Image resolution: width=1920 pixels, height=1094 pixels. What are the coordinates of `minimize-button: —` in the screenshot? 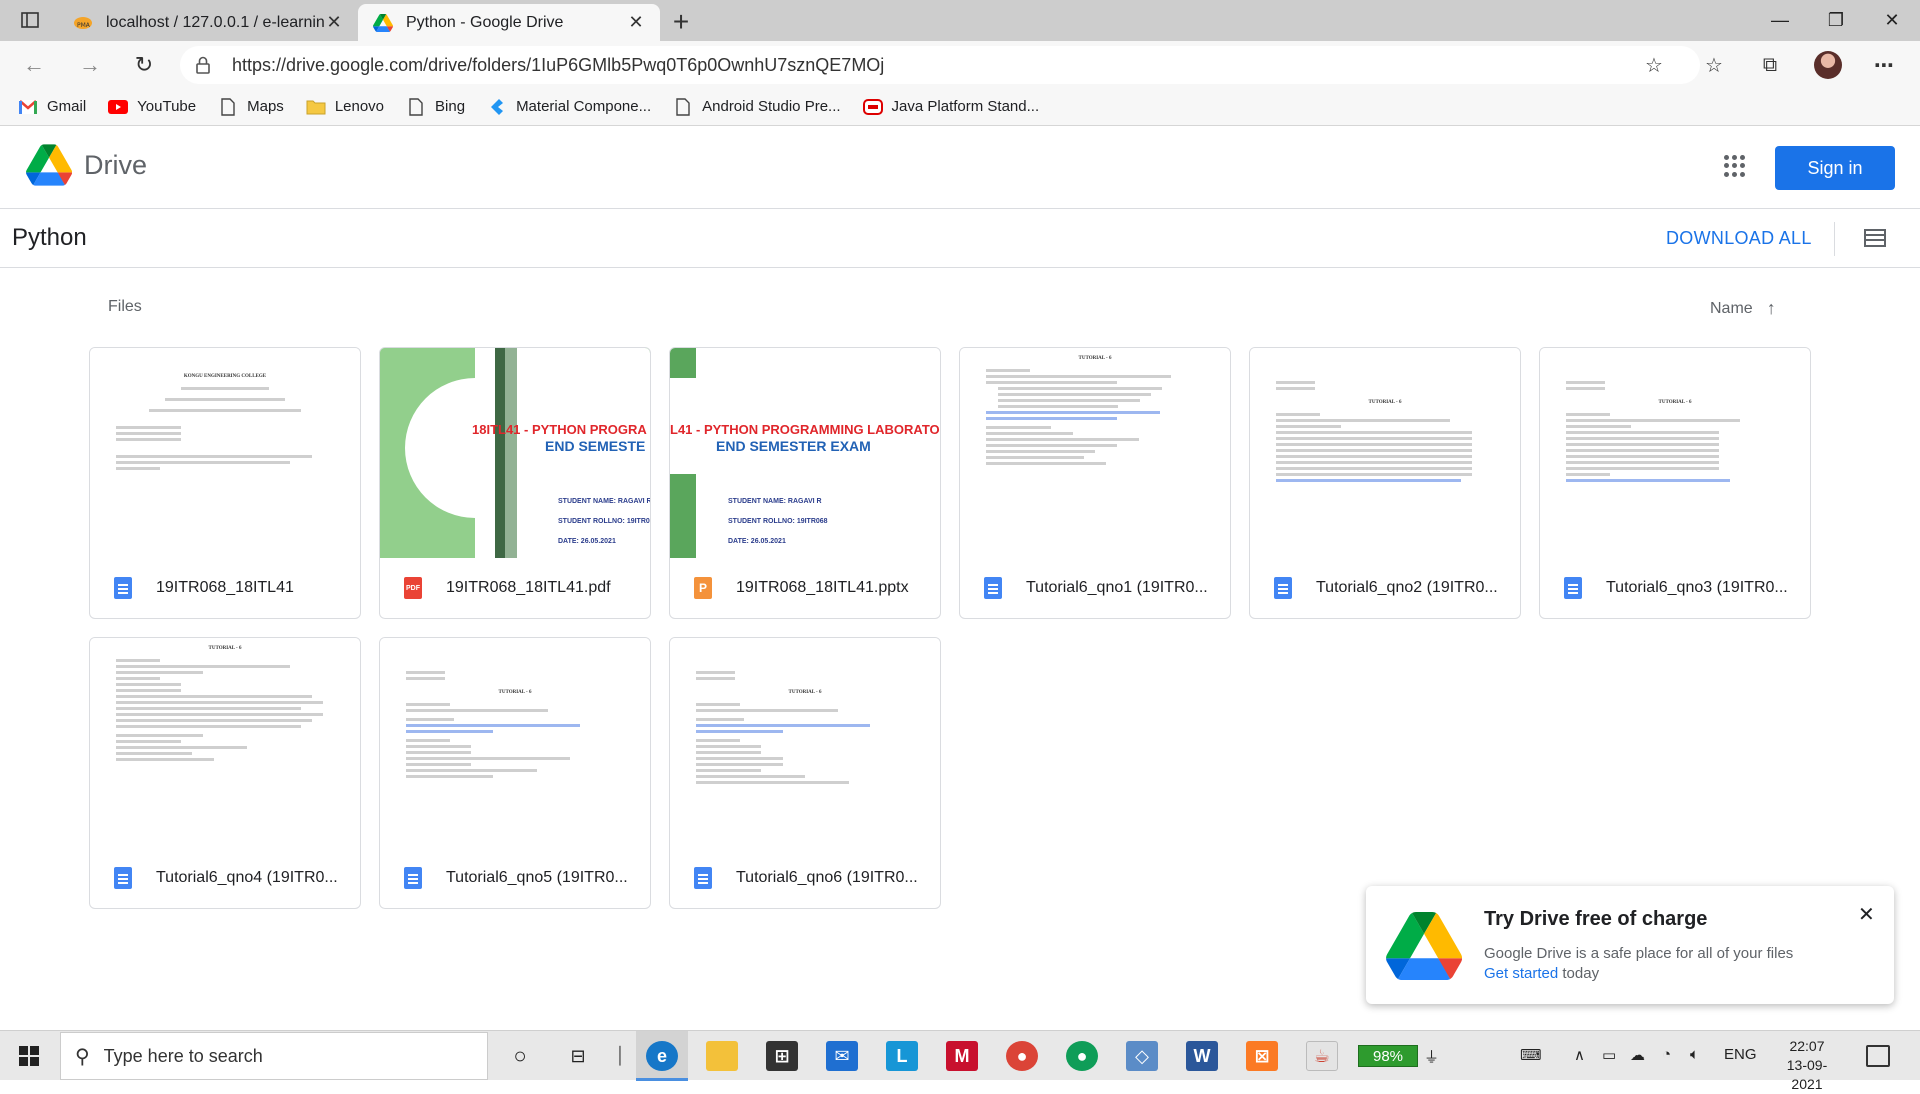 It's located at (1780, 20).